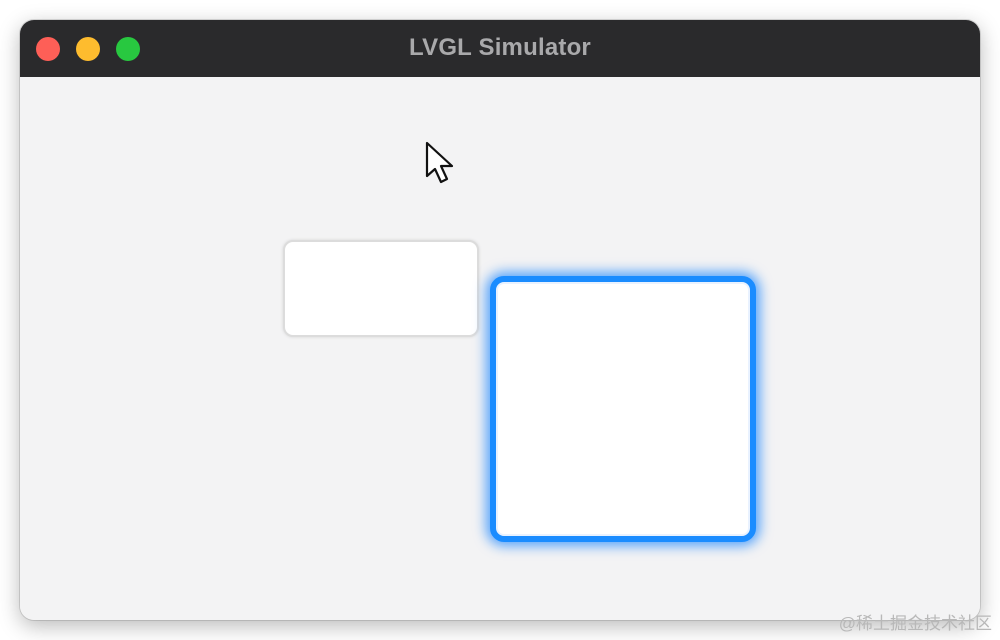 This screenshot has height=640, width=1000. I want to click on window-title: LVGL Simulator, so click(500, 47).